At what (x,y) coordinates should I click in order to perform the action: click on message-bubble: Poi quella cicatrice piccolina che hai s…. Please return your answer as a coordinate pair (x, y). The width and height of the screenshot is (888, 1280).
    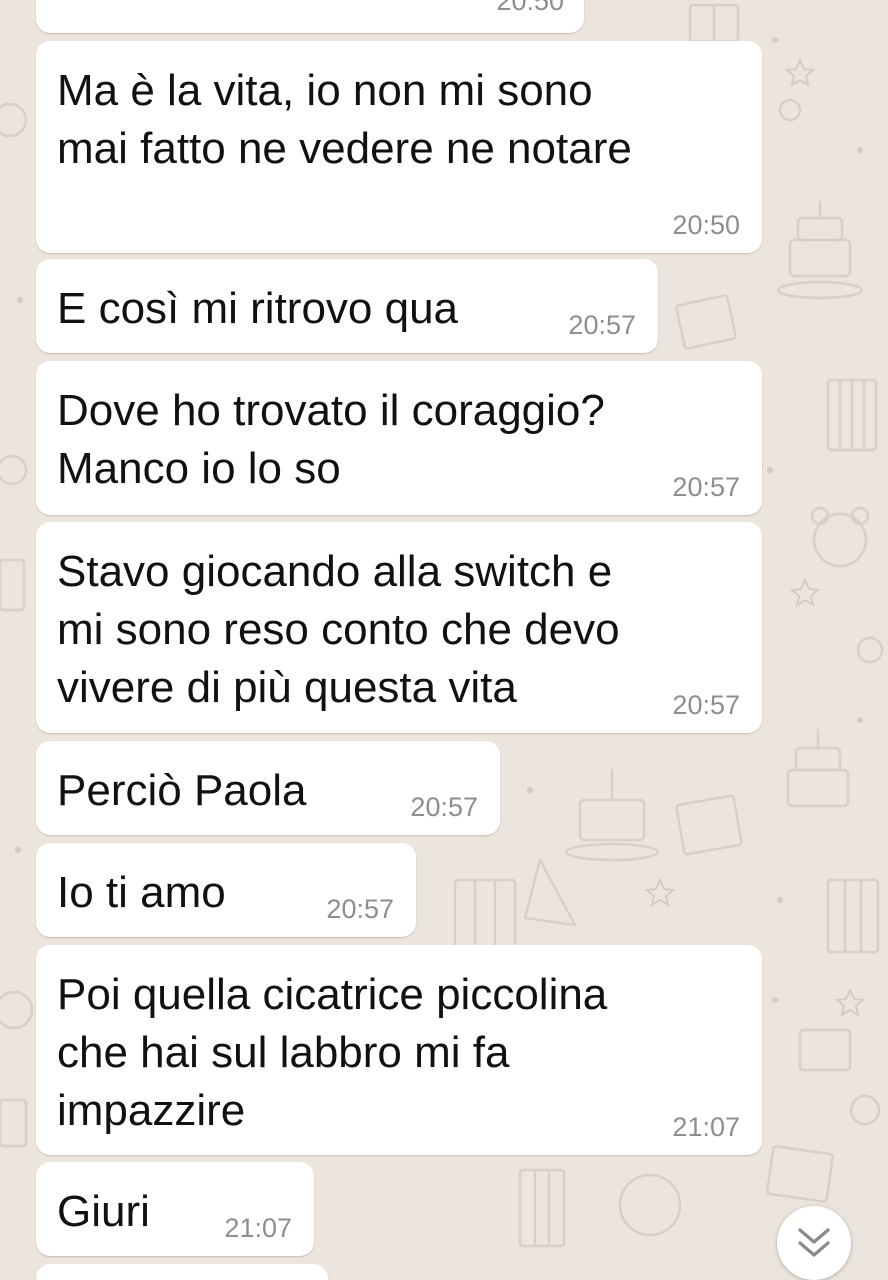
    Looking at the image, I should click on (399, 1050).